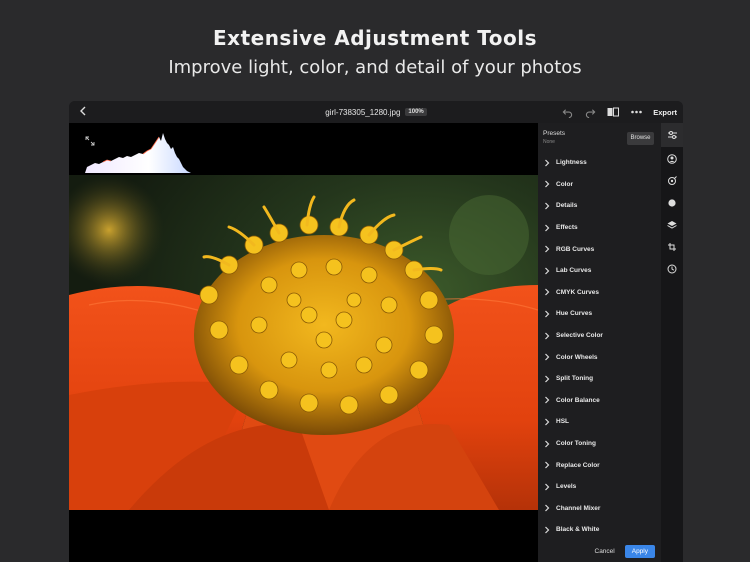  Describe the element at coordinates (416, 112) in the screenshot. I see `zoom-badge: 100%` at that location.